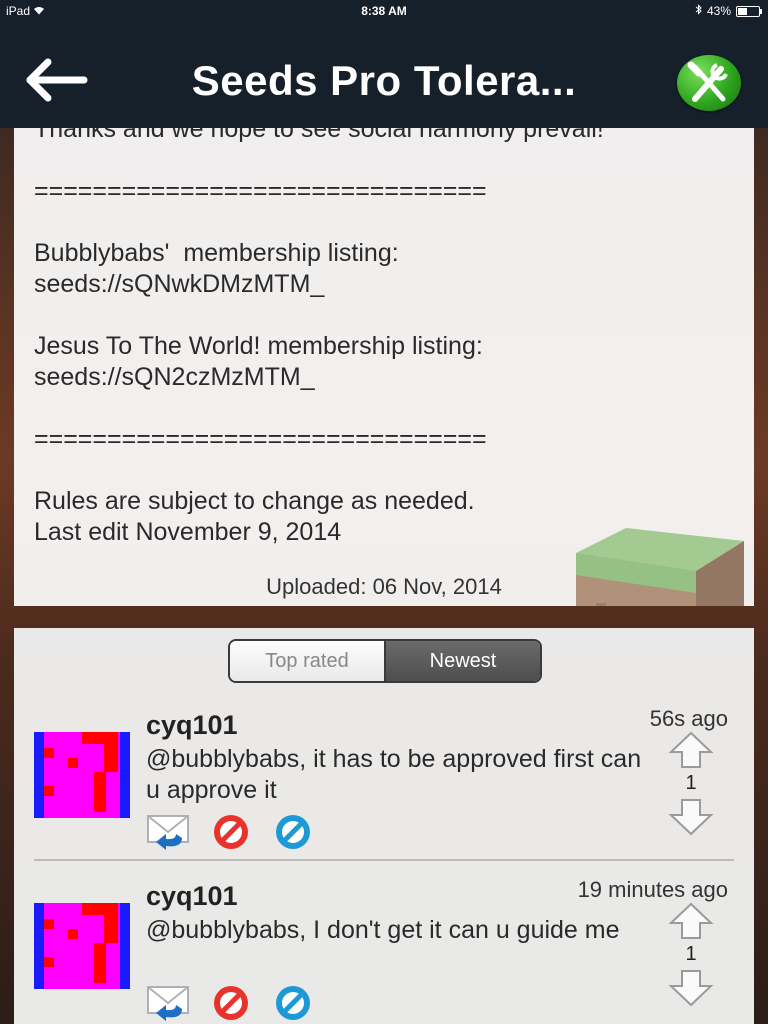  I want to click on status-right: 43%, so click(728, 11).